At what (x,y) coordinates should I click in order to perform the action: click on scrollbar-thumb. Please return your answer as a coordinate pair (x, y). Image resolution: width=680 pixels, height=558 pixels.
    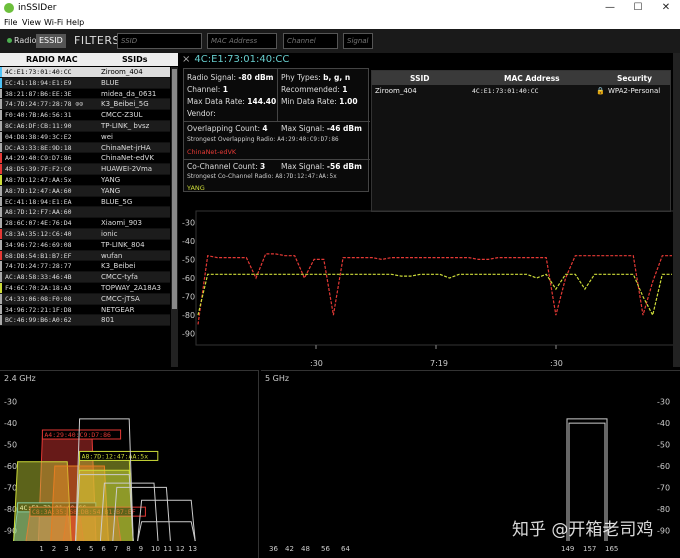
    Looking at the image, I should click on (174, 189).